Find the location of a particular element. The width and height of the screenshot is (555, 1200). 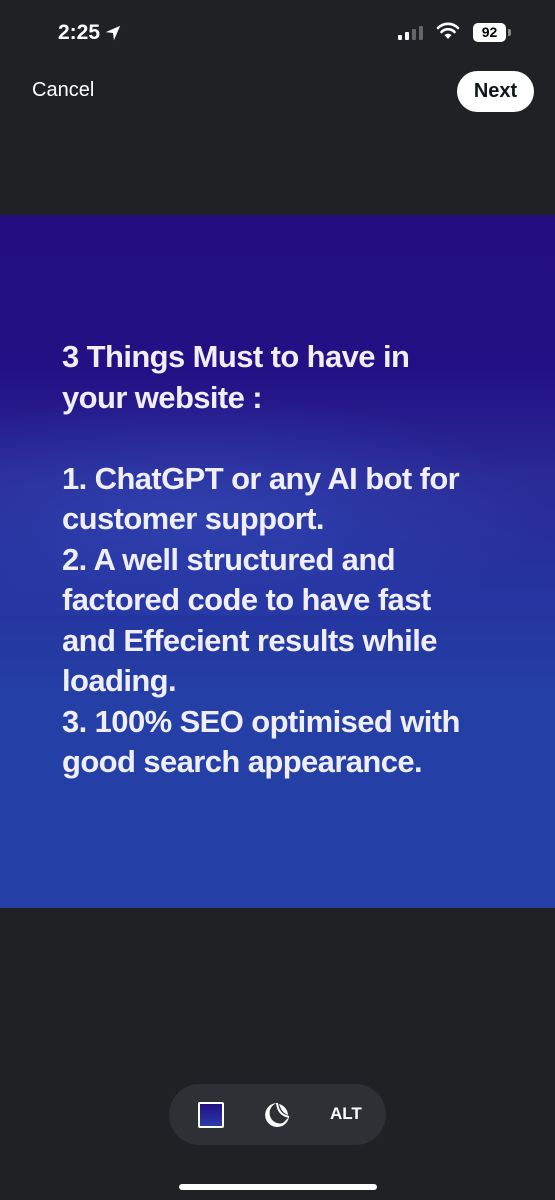

text-line: 3. 100% SEO optimised with is located at coordinates (261, 721).